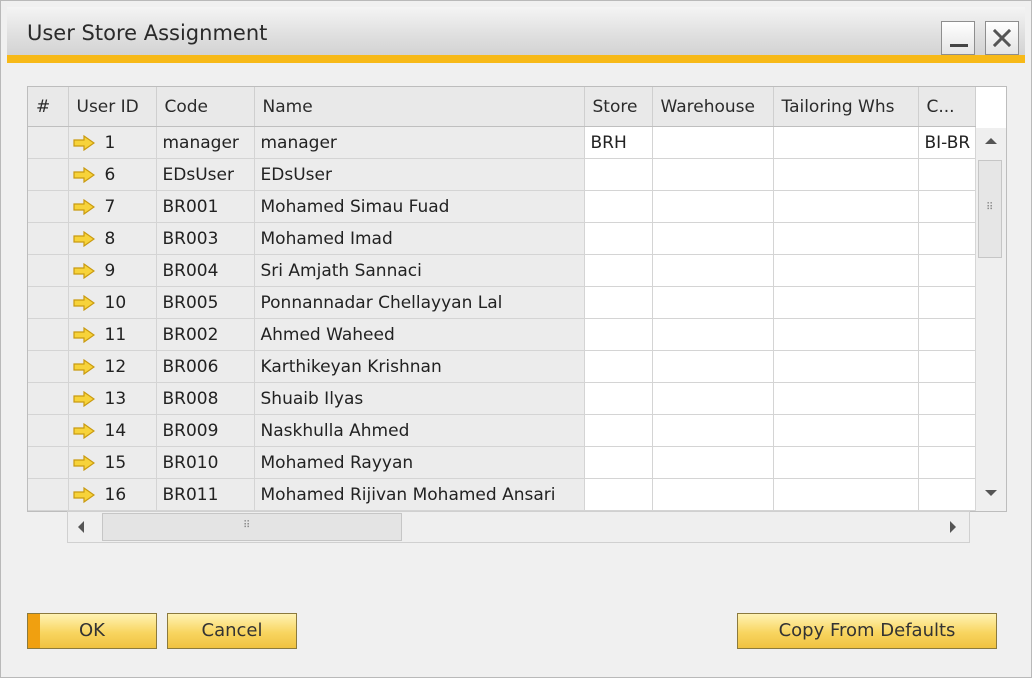 This screenshot has height=678, width=1032. Describe the element at coordinates (502, 174) in the screenshot. I see `table-row: 6 EDsUser EDsUser` at that location.